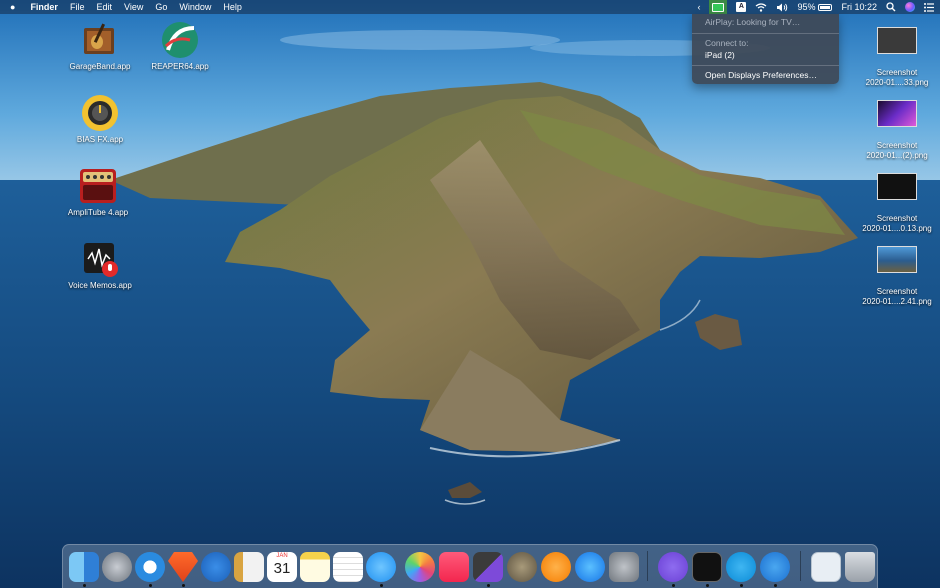 Image resolution: width=940 pixels, height=588 pixels. I want to click on skype-icon, so click(741, 567).